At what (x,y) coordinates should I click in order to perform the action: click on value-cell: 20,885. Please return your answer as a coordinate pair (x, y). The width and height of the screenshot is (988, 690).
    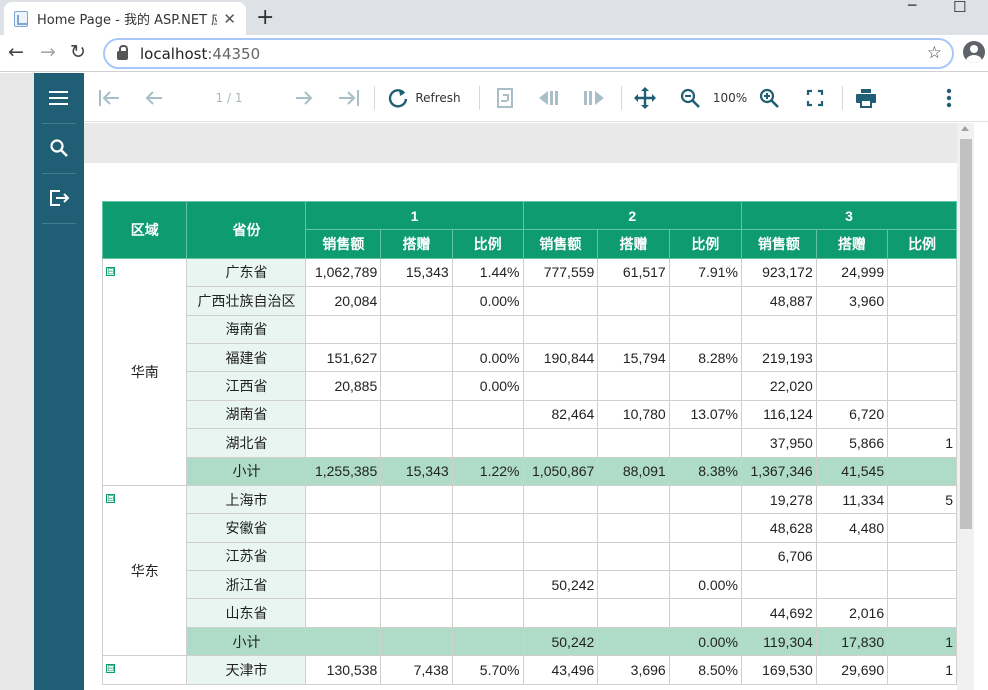
    Looking at the image, I should click on (343, 386).